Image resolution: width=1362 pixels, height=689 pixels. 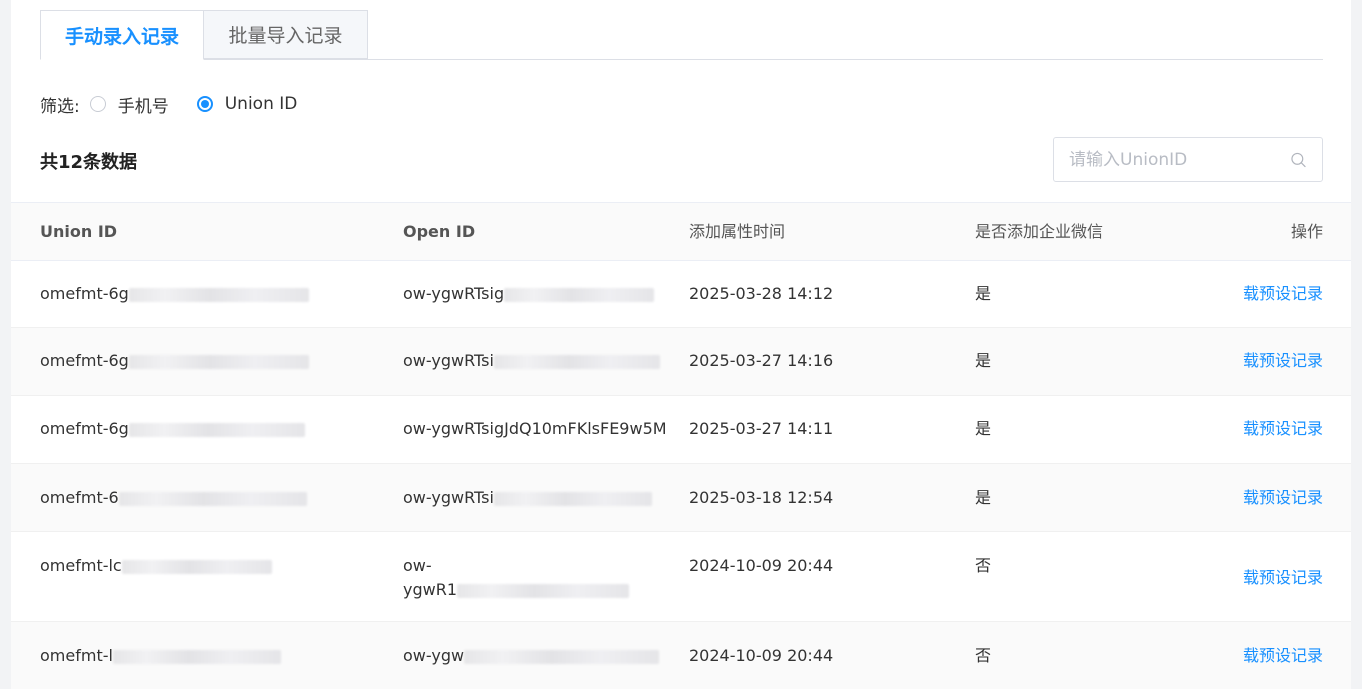 I want to click on open-id-cell: ow-ygwRTsigJdQ10mFKlsFE9w5M, so click(x=535, y=428).